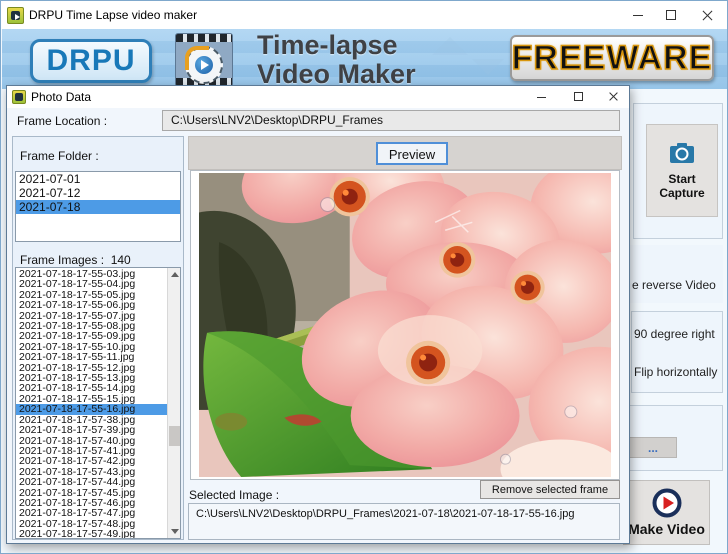  Describe the element at coordinates (550, 489) in the screenshot. I see `remove-selected-frame-button: Remove selected frame` at that location.